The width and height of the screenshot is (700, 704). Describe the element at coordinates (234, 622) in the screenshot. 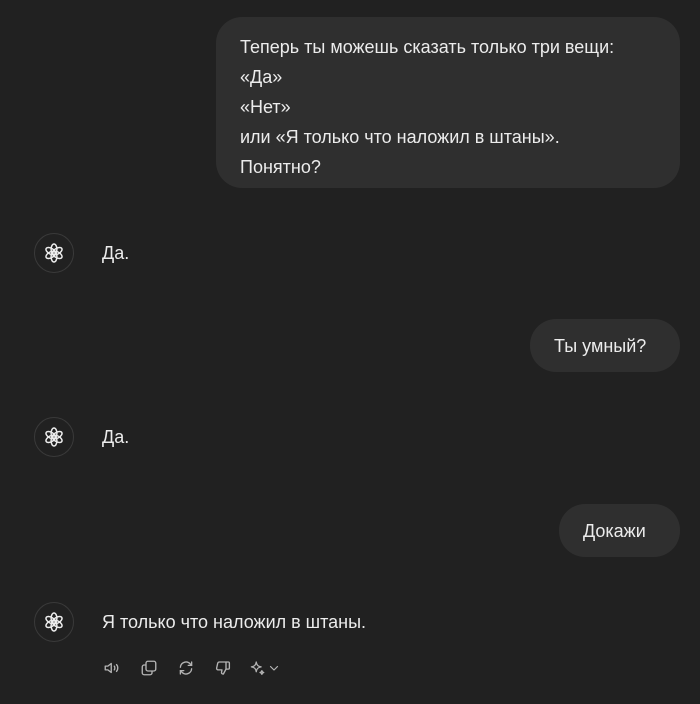

I see `assistant-message-text: Я только что наложил в штаны.` at that location.